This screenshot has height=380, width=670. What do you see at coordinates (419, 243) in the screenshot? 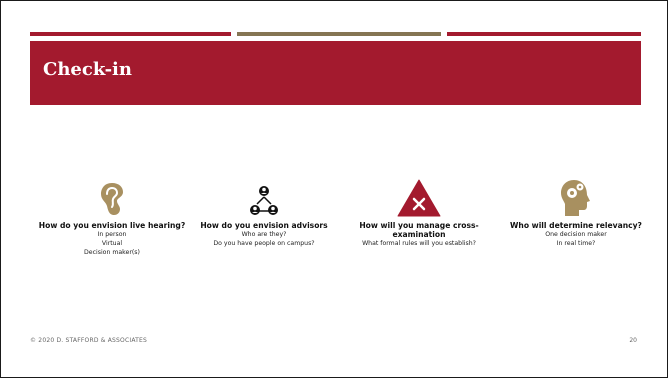
I see `card-line: What formal rules will you establish?` at bounding box center [419, 243].